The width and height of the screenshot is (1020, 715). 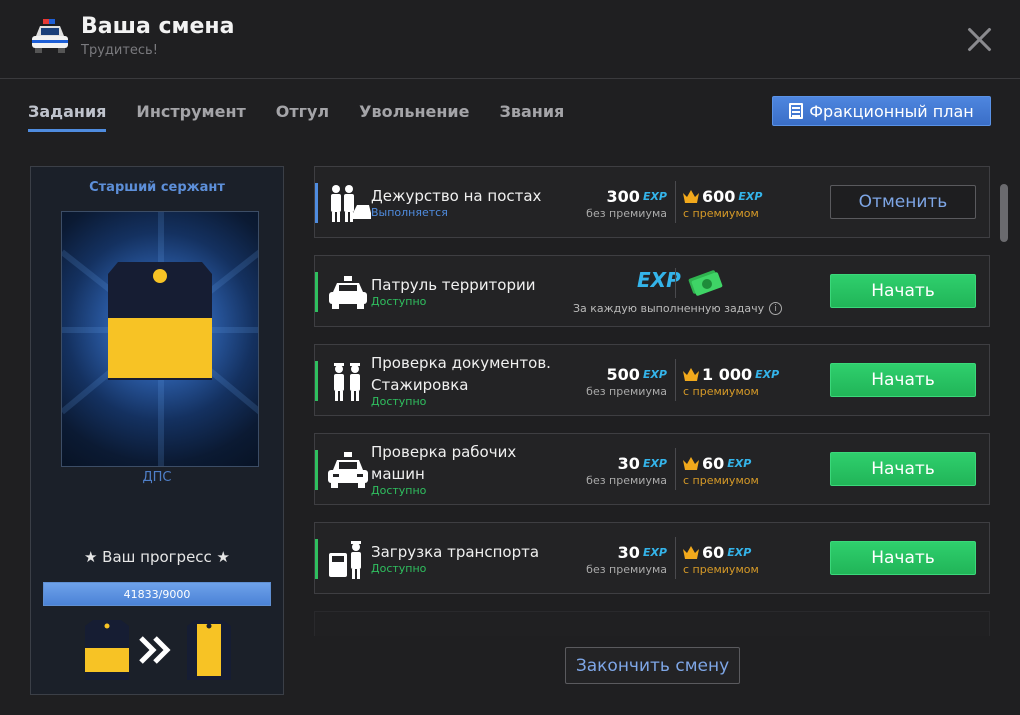 I want to click on window-subtitle: Трудитесь!, so click(x=119, y=50).